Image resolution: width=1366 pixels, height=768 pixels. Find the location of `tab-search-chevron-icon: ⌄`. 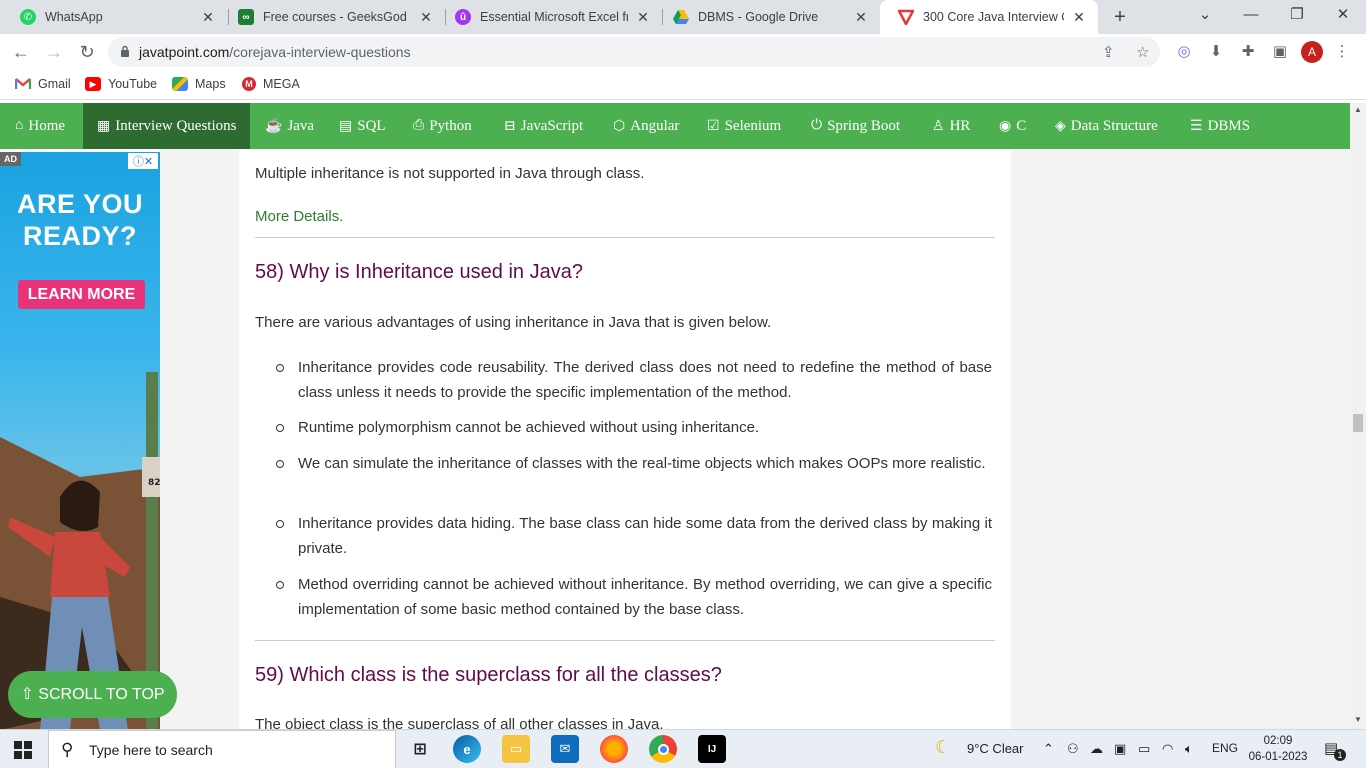

tab-search-chevron-icon: ⌄ is located at coordinates (1205, 17).